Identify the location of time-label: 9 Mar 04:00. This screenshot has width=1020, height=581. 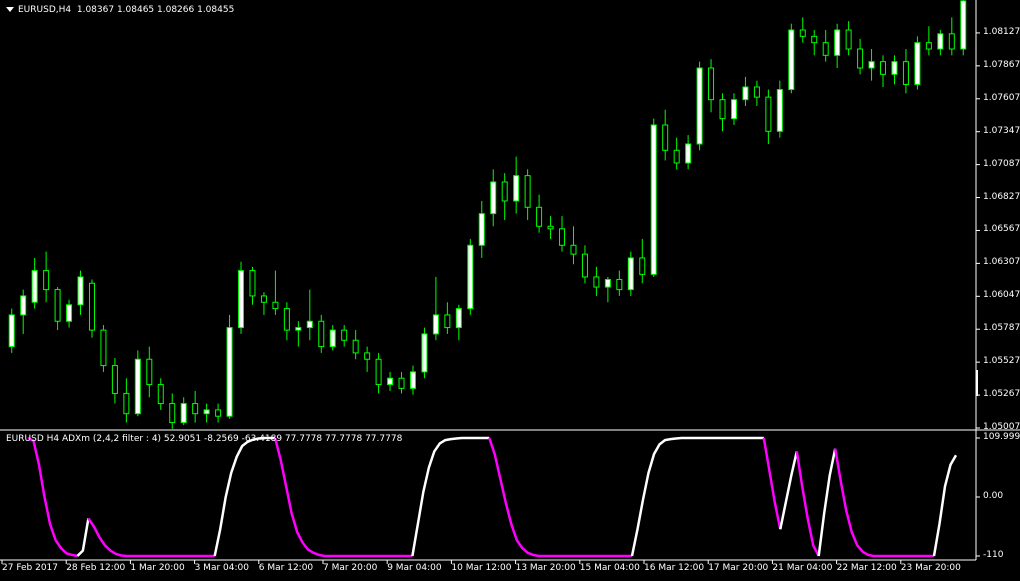
(414, 568).